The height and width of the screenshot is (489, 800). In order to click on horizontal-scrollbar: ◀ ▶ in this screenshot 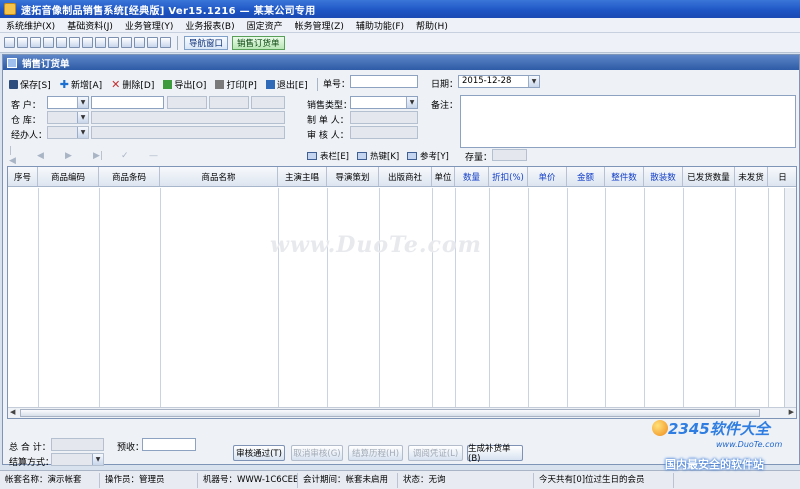, I will do `click(402, 412)`.